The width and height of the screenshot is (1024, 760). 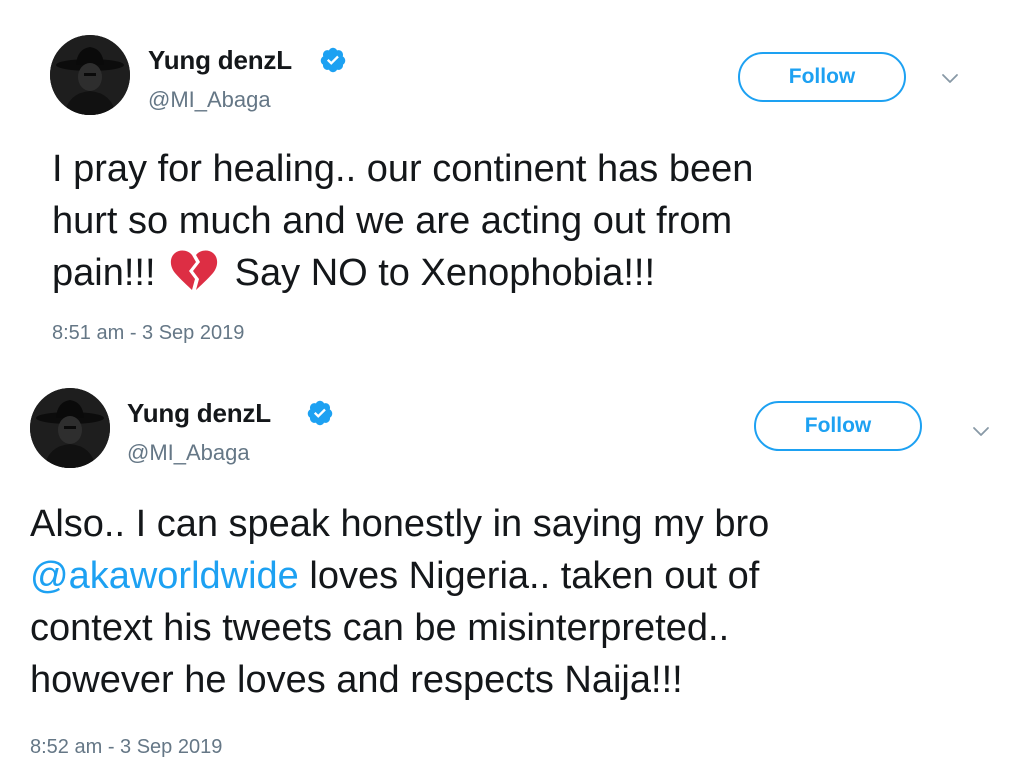 What do you see at coordinates (164, 576) in the screenshot?
I see `mention-link: @akaworldwide` at bounding box center [164, 576].